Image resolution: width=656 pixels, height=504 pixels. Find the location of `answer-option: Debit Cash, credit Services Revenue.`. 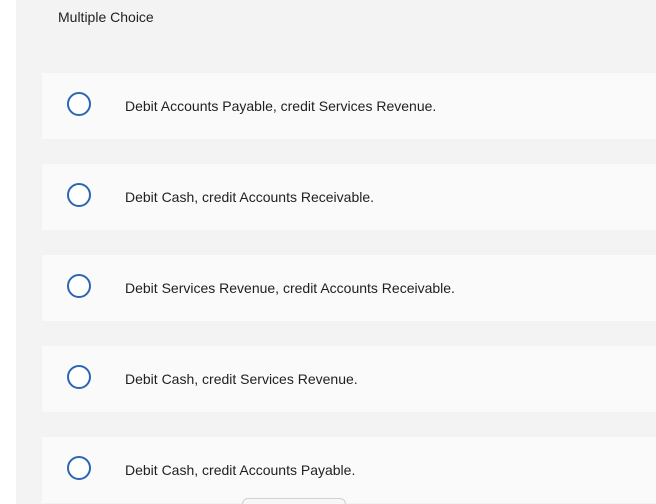

answer-option: Debit Cash, credit Services Revenue. is located at coordinates (349, 379).